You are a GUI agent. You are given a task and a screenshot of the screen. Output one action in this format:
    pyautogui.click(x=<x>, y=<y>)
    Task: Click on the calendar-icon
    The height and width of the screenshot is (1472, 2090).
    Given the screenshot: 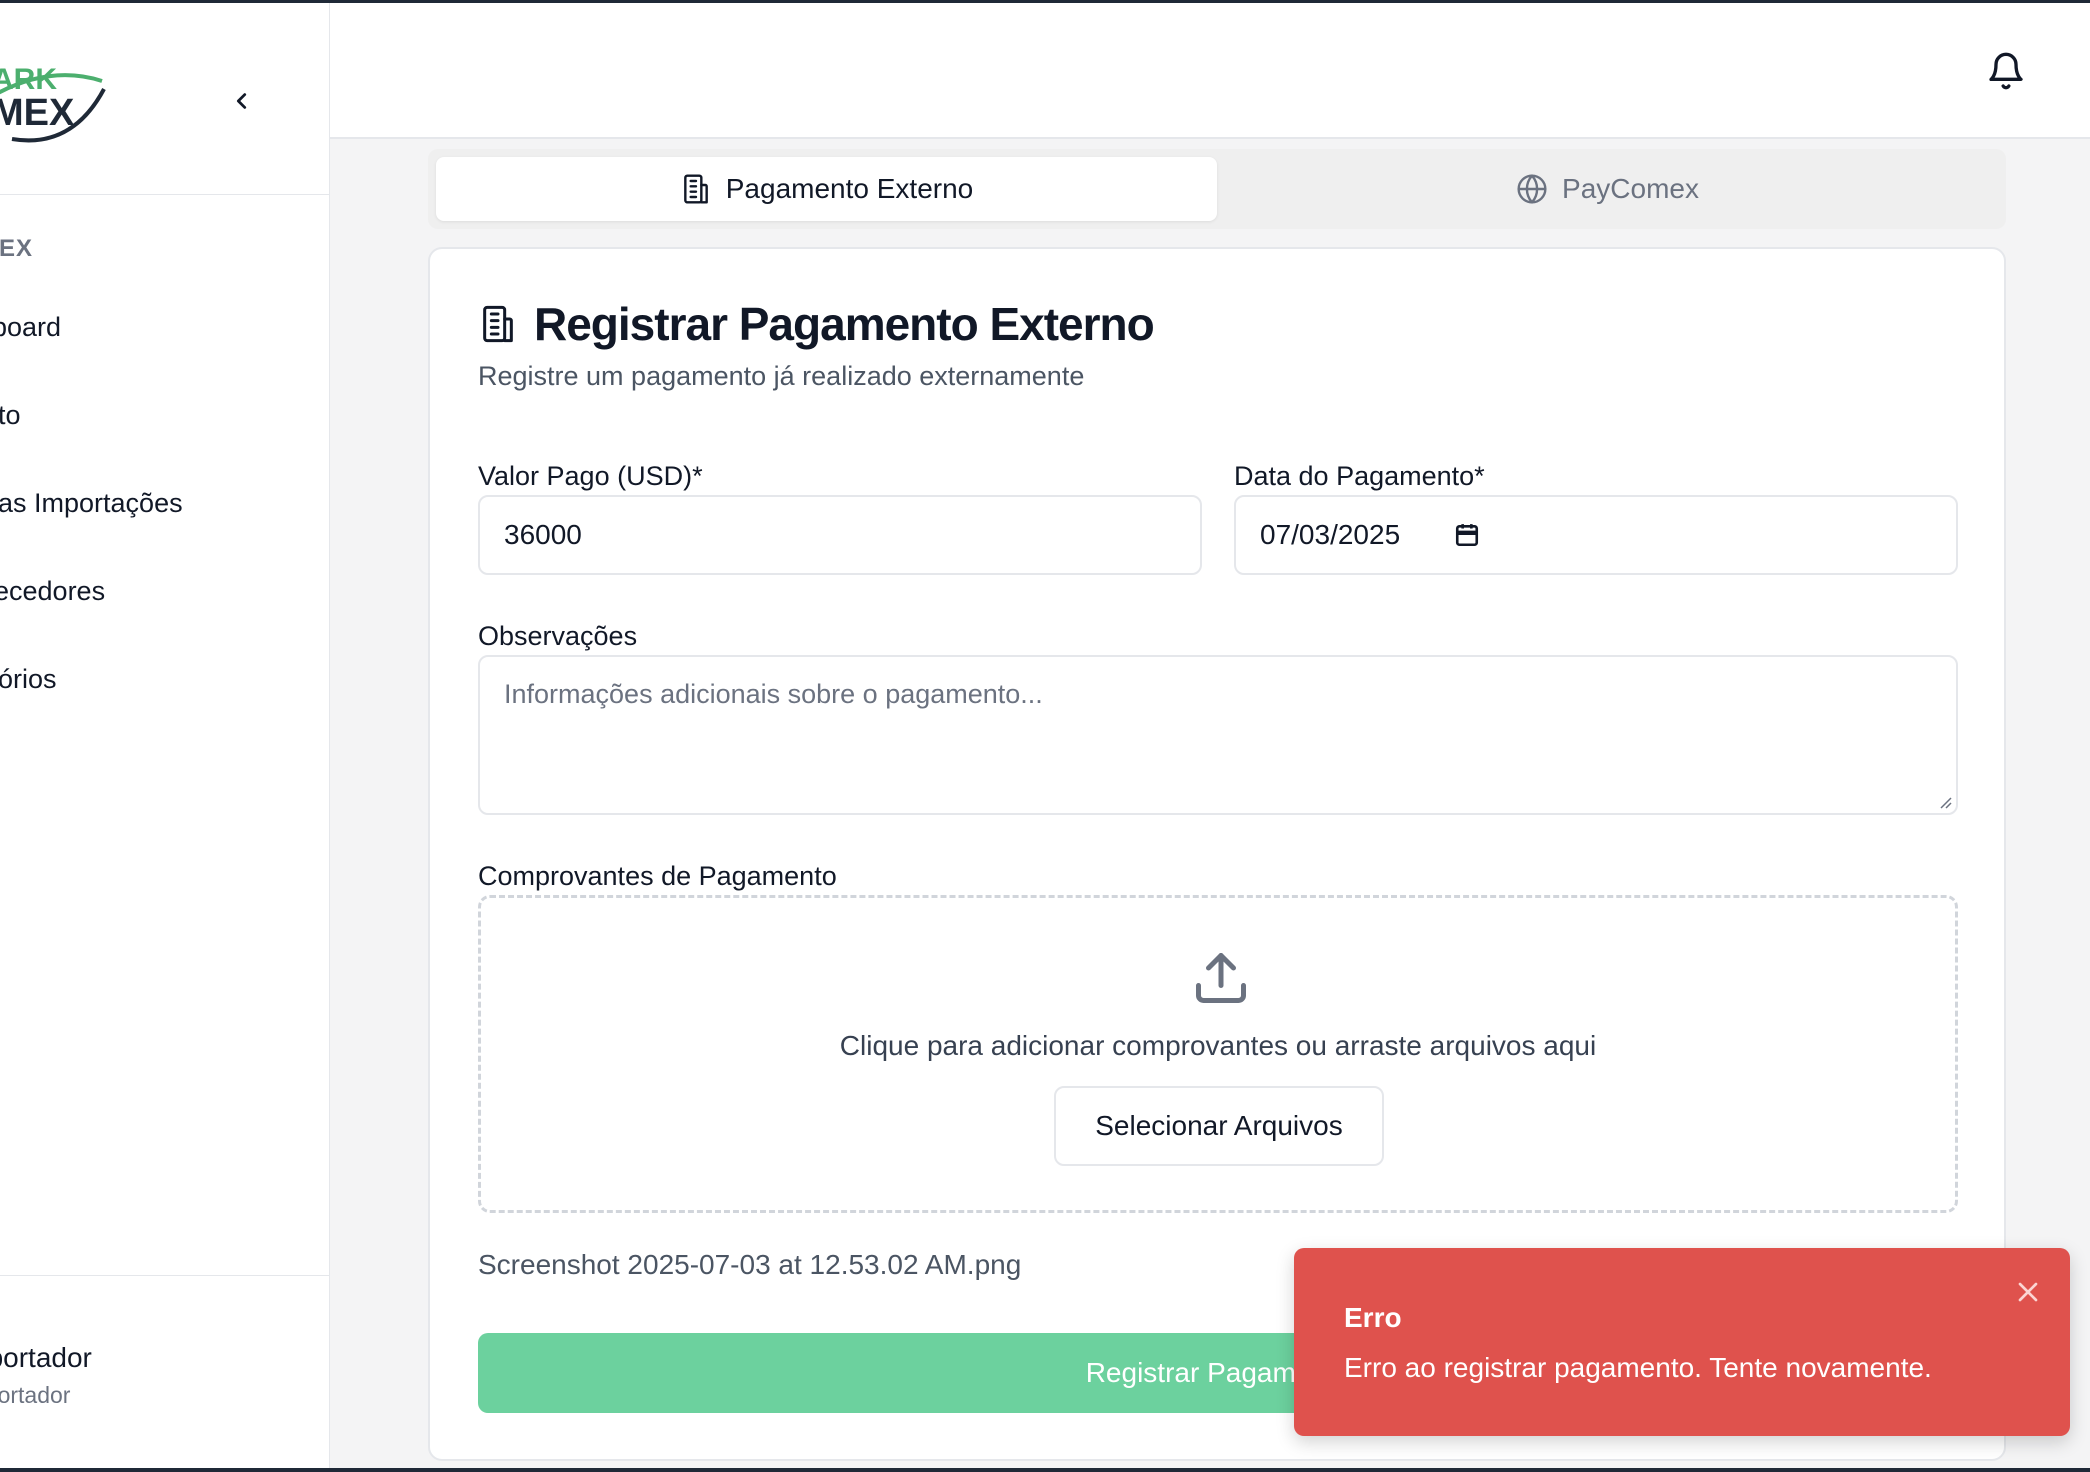 What is the action you would take?
    pyautogui.click(x=1467, y=535)
    